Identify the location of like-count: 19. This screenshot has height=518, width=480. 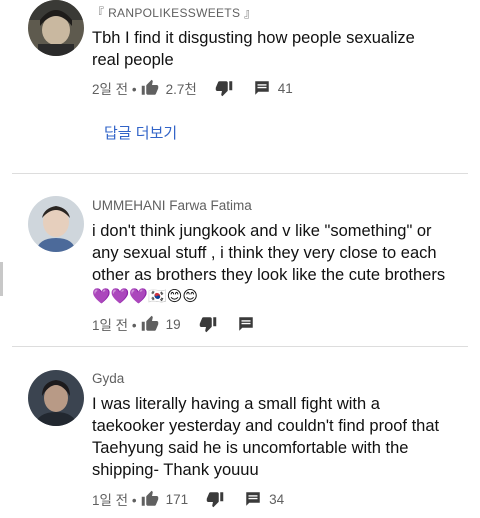
(173, 324).